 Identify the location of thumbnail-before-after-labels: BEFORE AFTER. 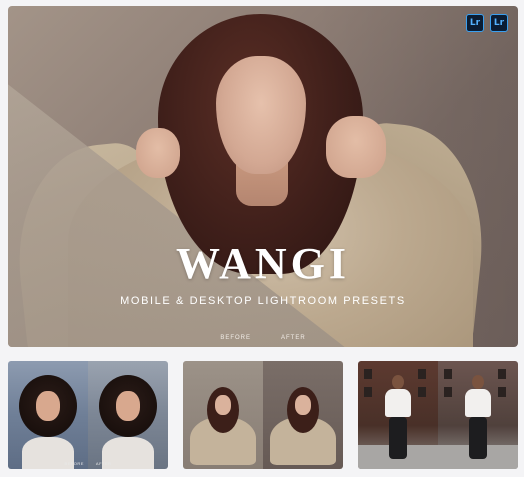
(88, 463).